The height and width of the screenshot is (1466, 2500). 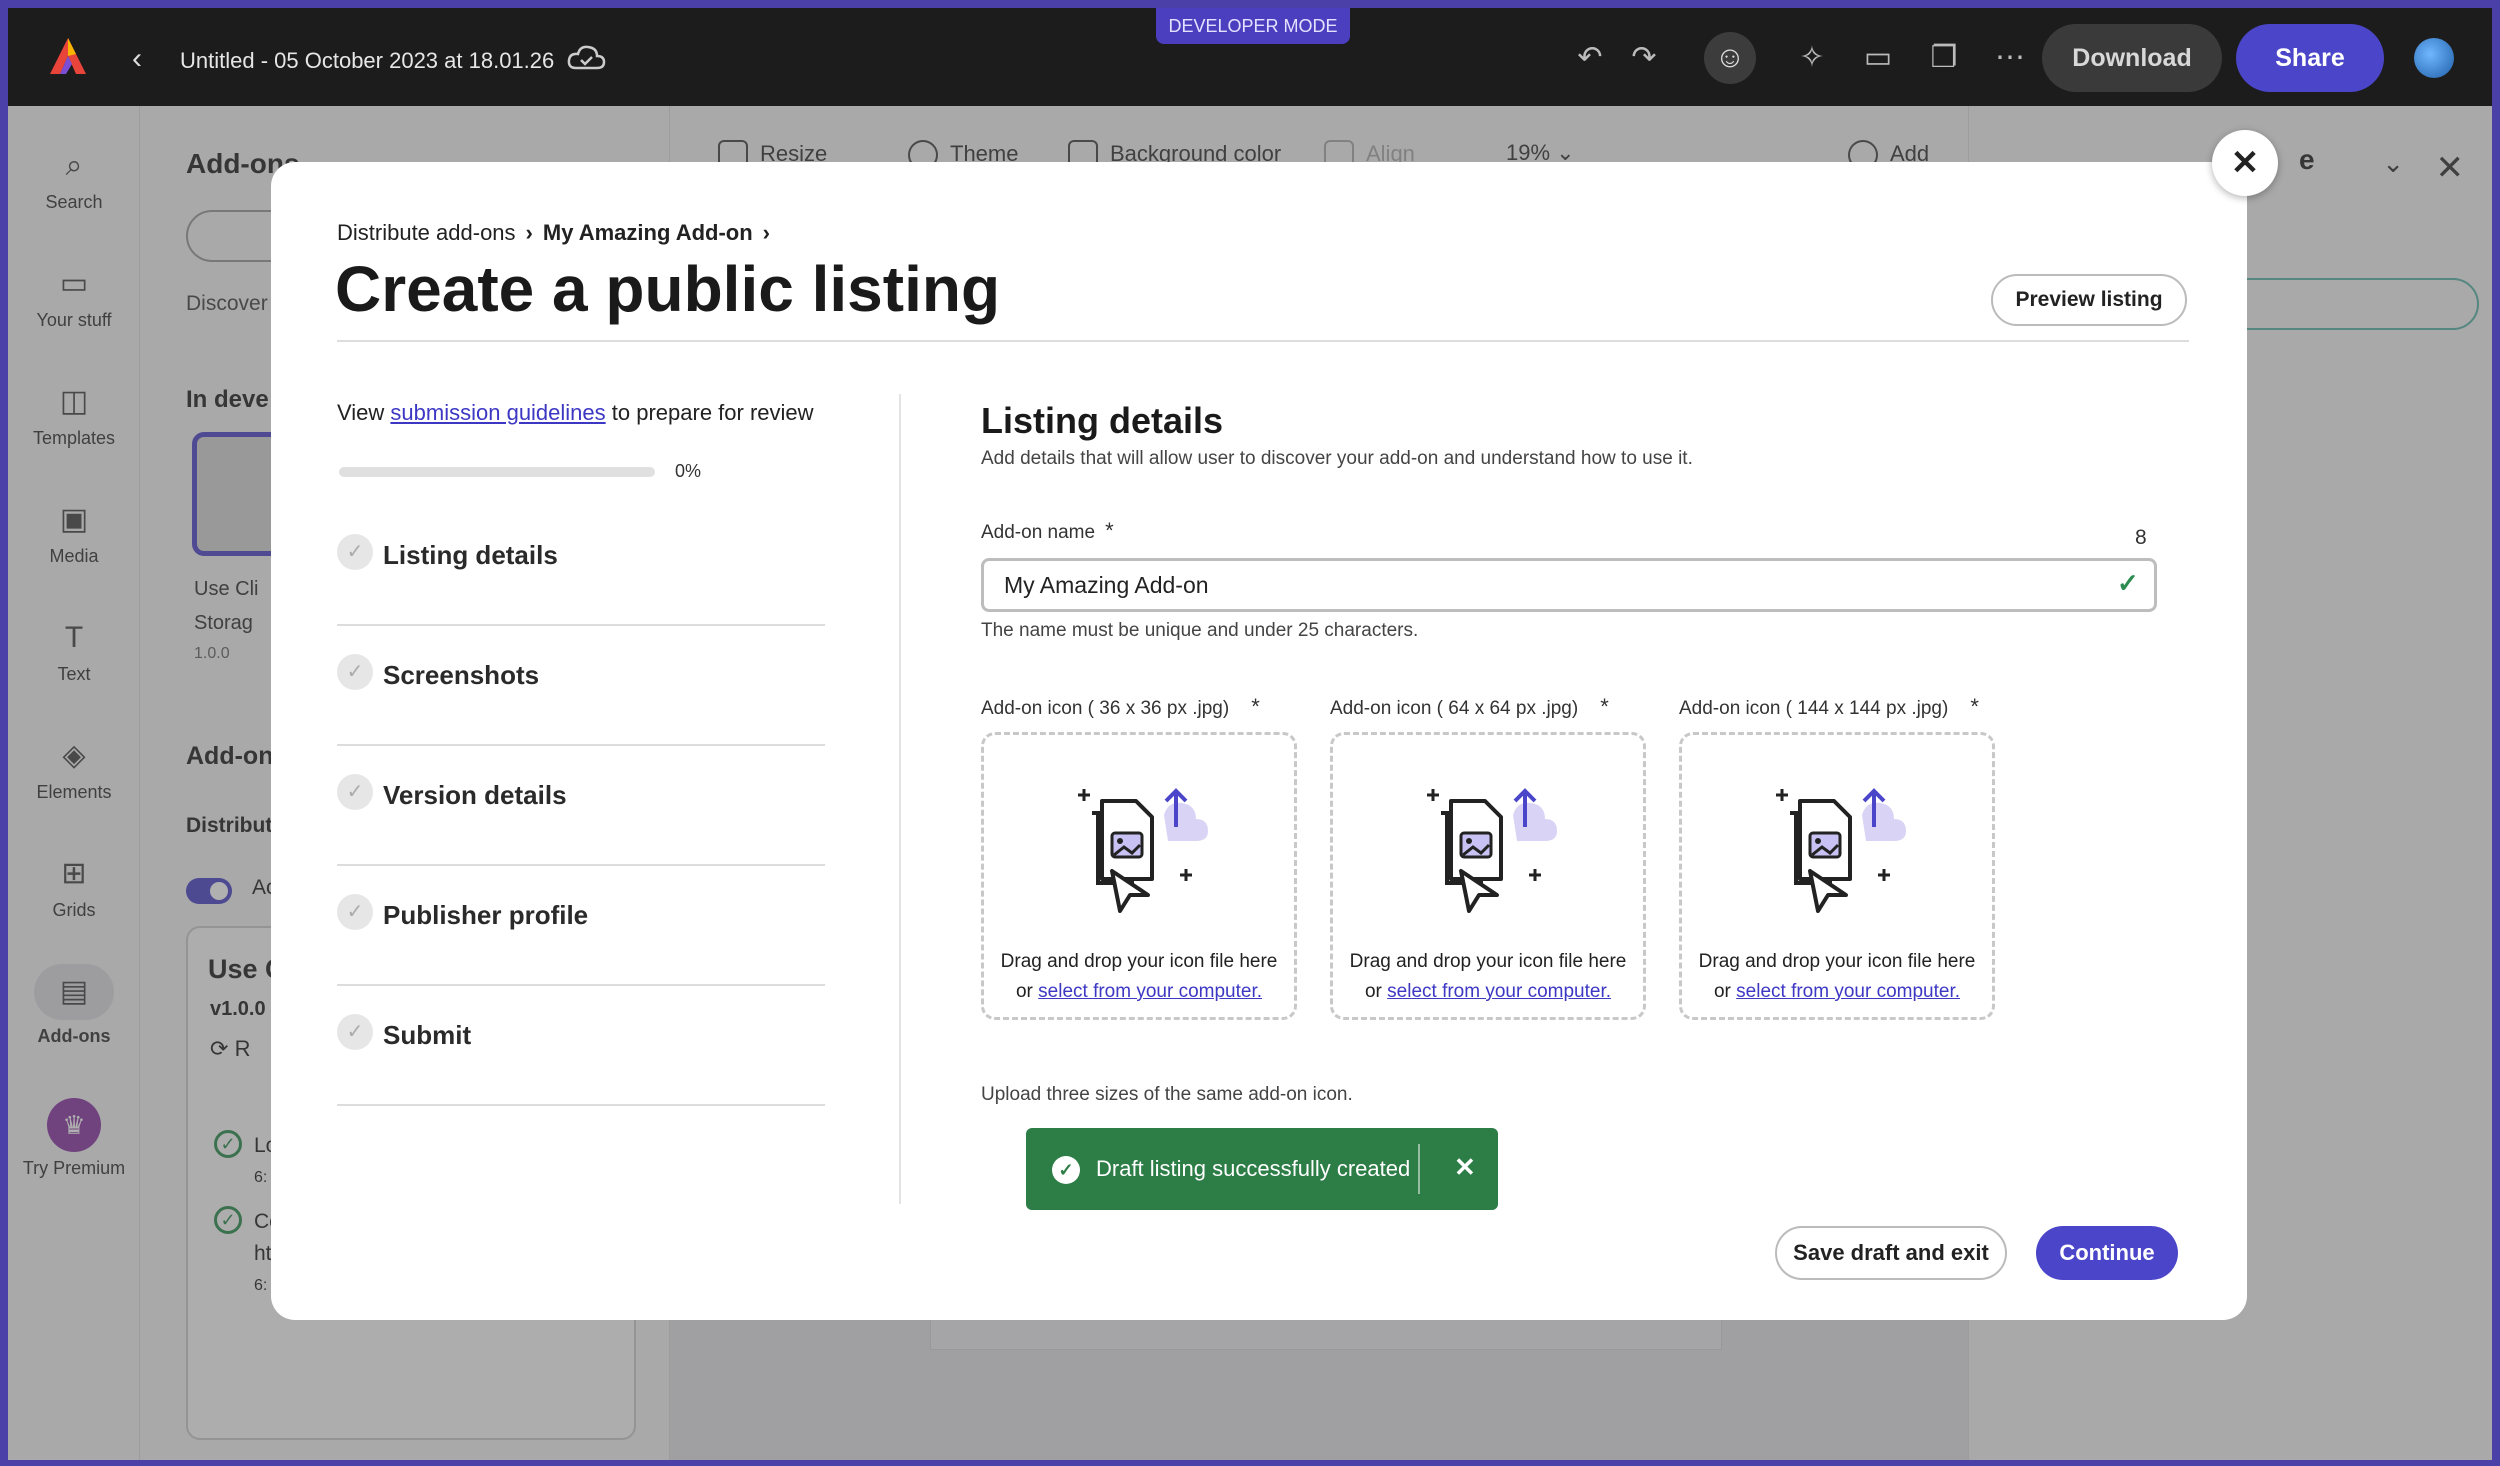 I want to click on more-icon: ⋯, so click(x=2010, y=58).